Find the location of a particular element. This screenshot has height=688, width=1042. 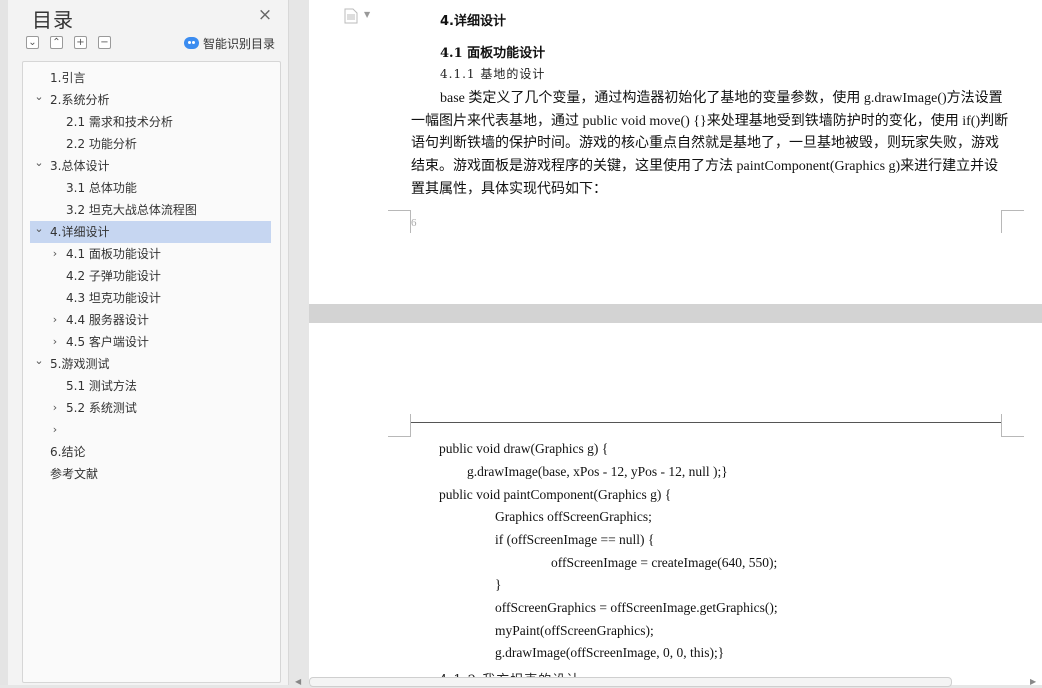

chevron-down-icon: ▼ is located at coordinates (367, 14).